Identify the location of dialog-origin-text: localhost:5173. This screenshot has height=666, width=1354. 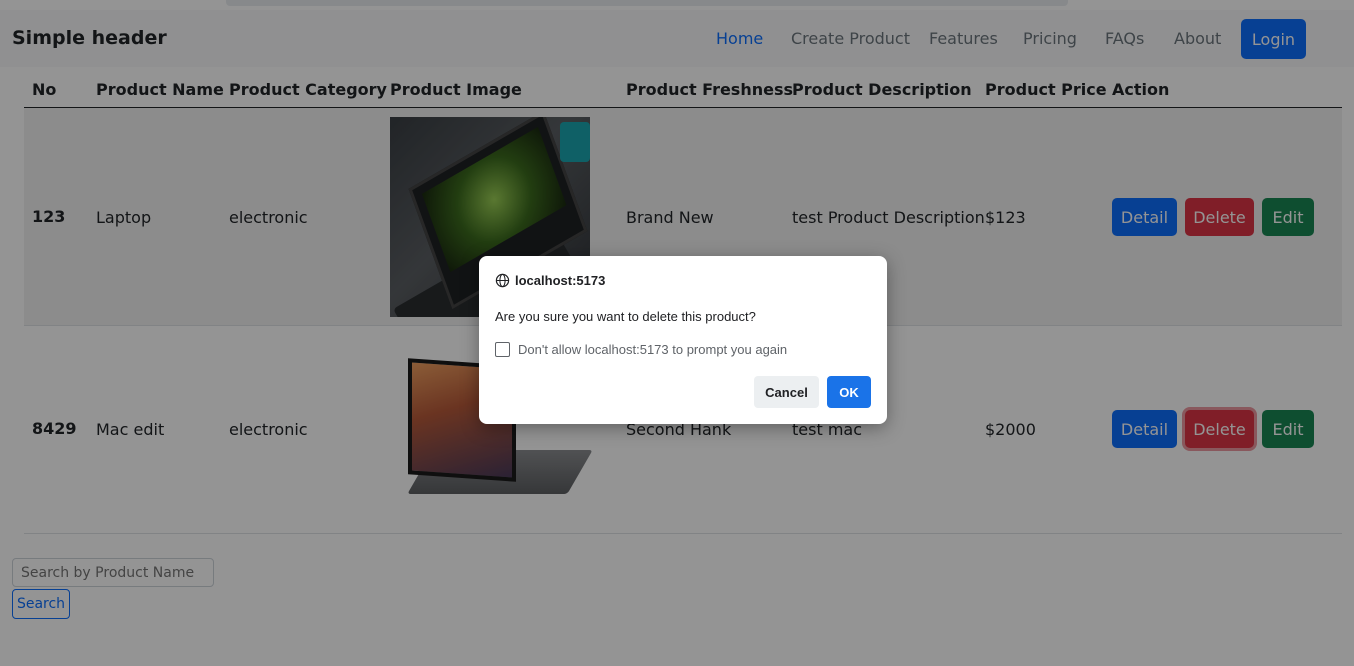
(560, 280).